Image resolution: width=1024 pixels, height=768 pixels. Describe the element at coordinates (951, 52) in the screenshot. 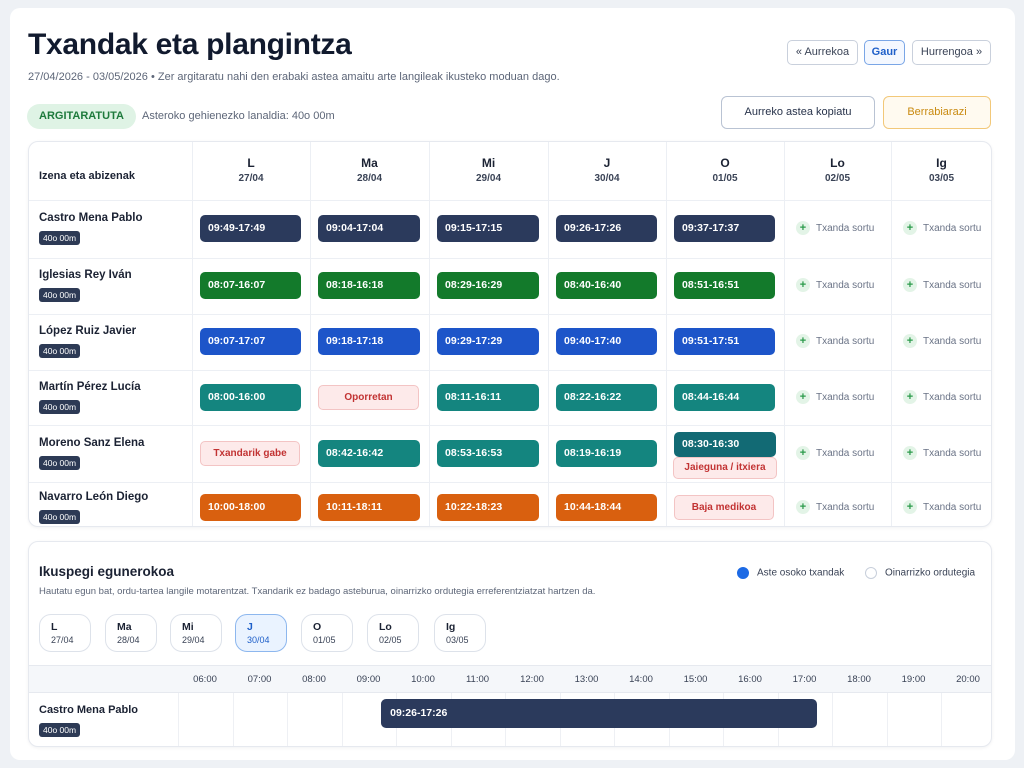

I see `next-week-button: Hurrengoa »` at that location.